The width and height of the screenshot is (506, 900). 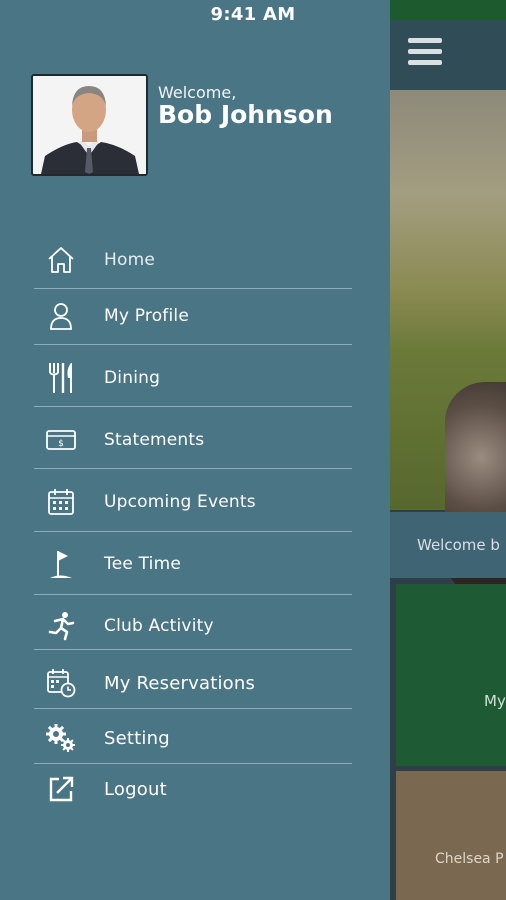 I want to click on menu-item-label: My Reservations, so click(x=180, y=683).